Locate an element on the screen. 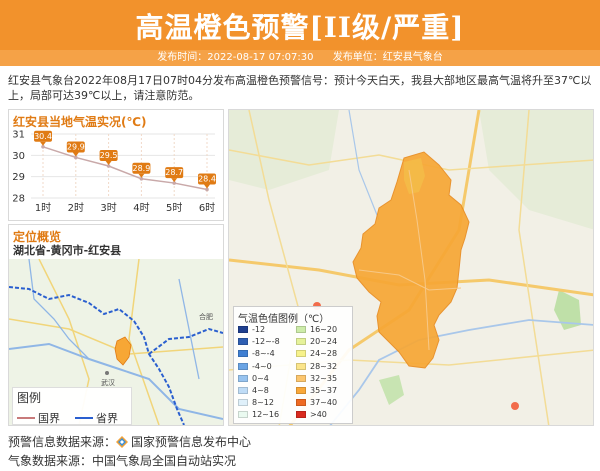 The image size is (600, 471). temp-legend-item: -12~-8 is located at coordinates (259, 341).